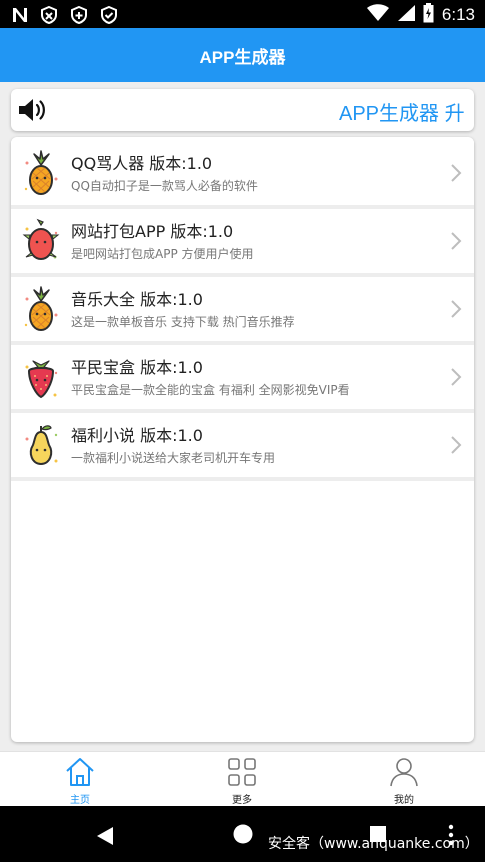  I want to click on app-header: APP生成器, so click(242, 55).